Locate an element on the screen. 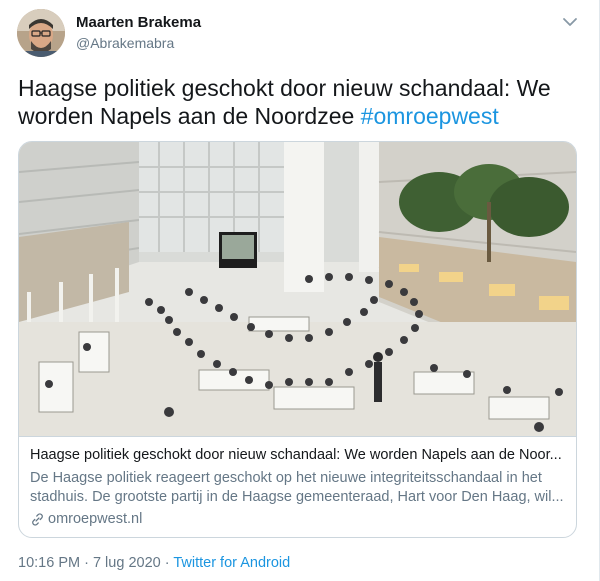 The height and width of the screenshot is (581, 600). link-icon is located at coordinates (37, 519).